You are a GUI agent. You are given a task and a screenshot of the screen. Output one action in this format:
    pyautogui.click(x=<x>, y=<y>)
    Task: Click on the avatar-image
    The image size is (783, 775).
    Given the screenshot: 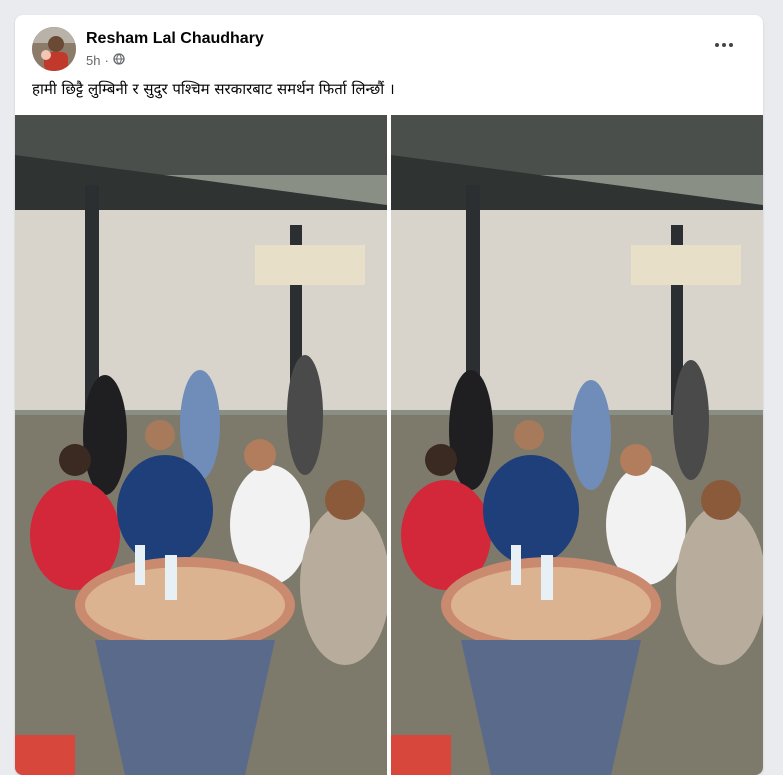 What is the action you would take?
    pyautogui.click(x=54, y=49)
    